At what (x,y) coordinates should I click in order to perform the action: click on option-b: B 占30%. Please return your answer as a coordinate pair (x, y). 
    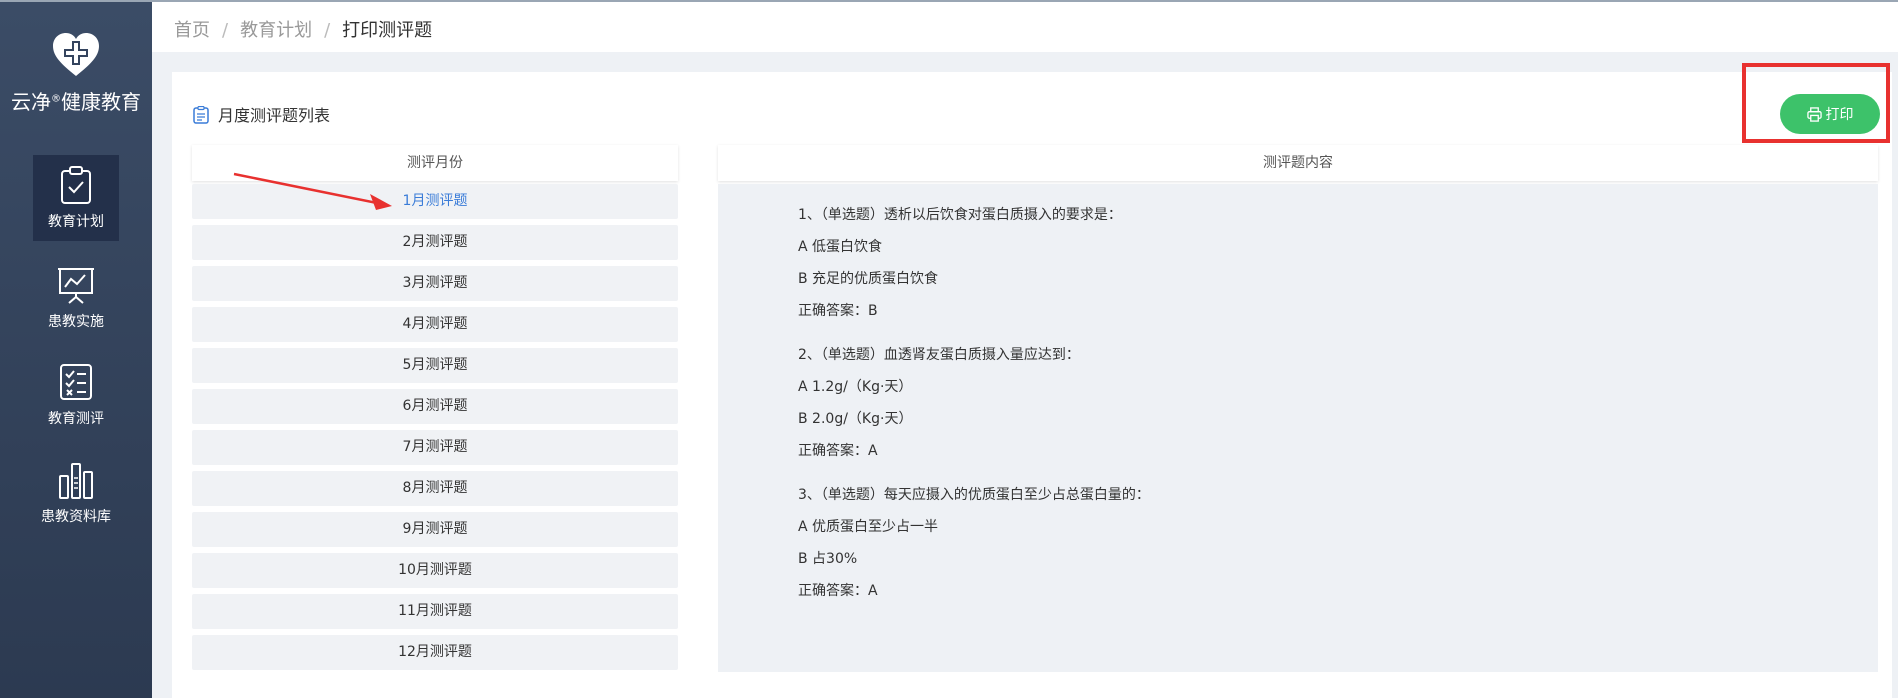
    Looking at the image, I should click on (828, 559).